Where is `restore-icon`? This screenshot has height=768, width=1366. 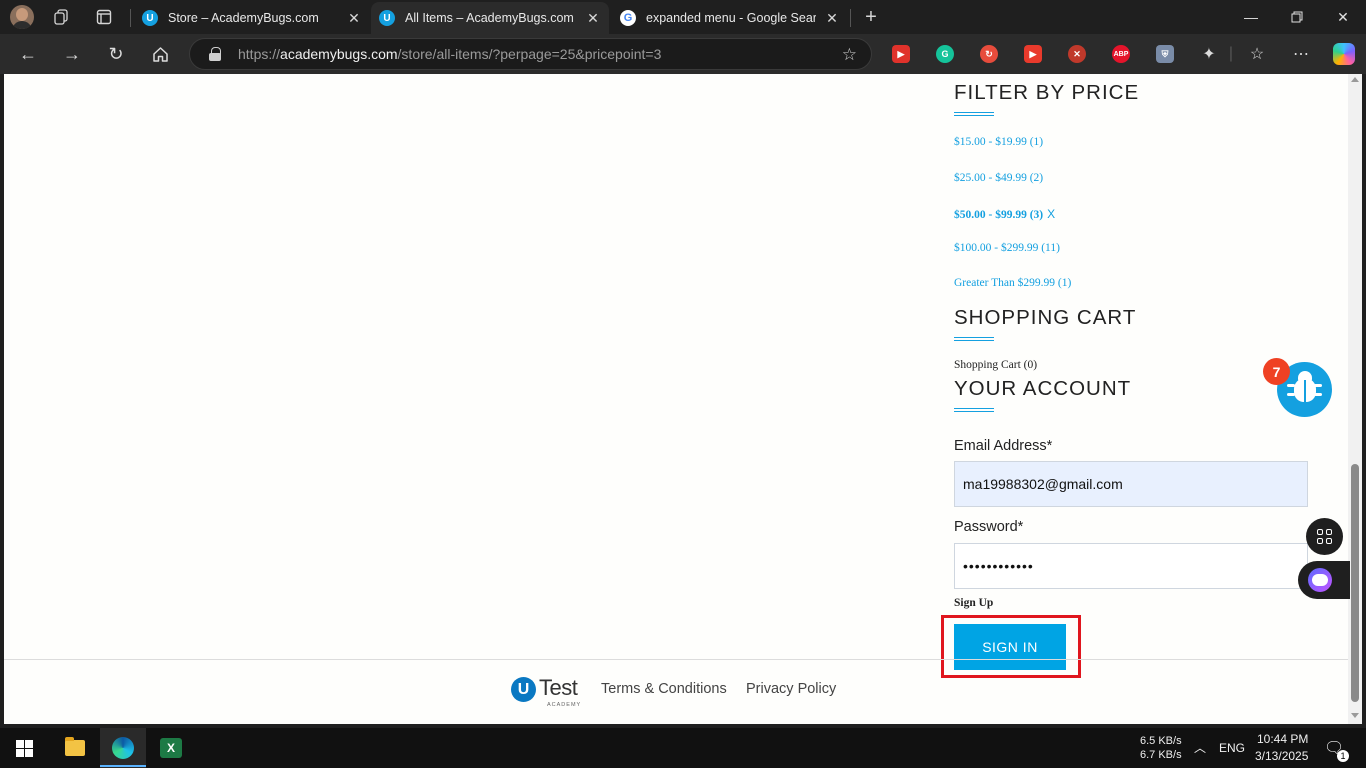
restore-icon is located at coordinates (1297, 17).